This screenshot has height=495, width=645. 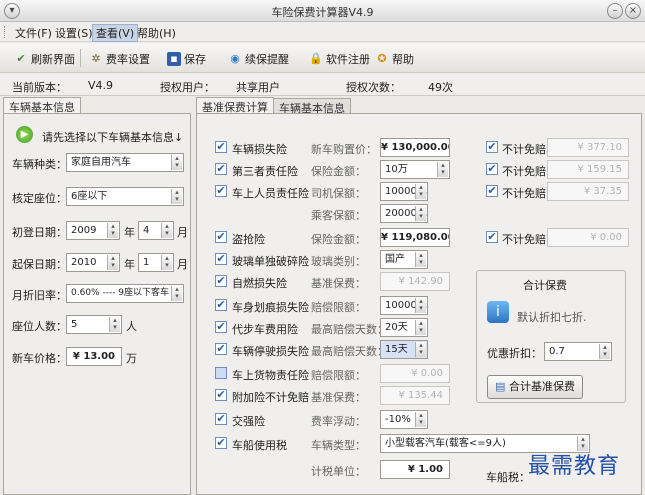 What do you see at coordinates (89, 196) in the screenshot?
I see `seat-value: 6座以下` at bounding box center [89, 196].